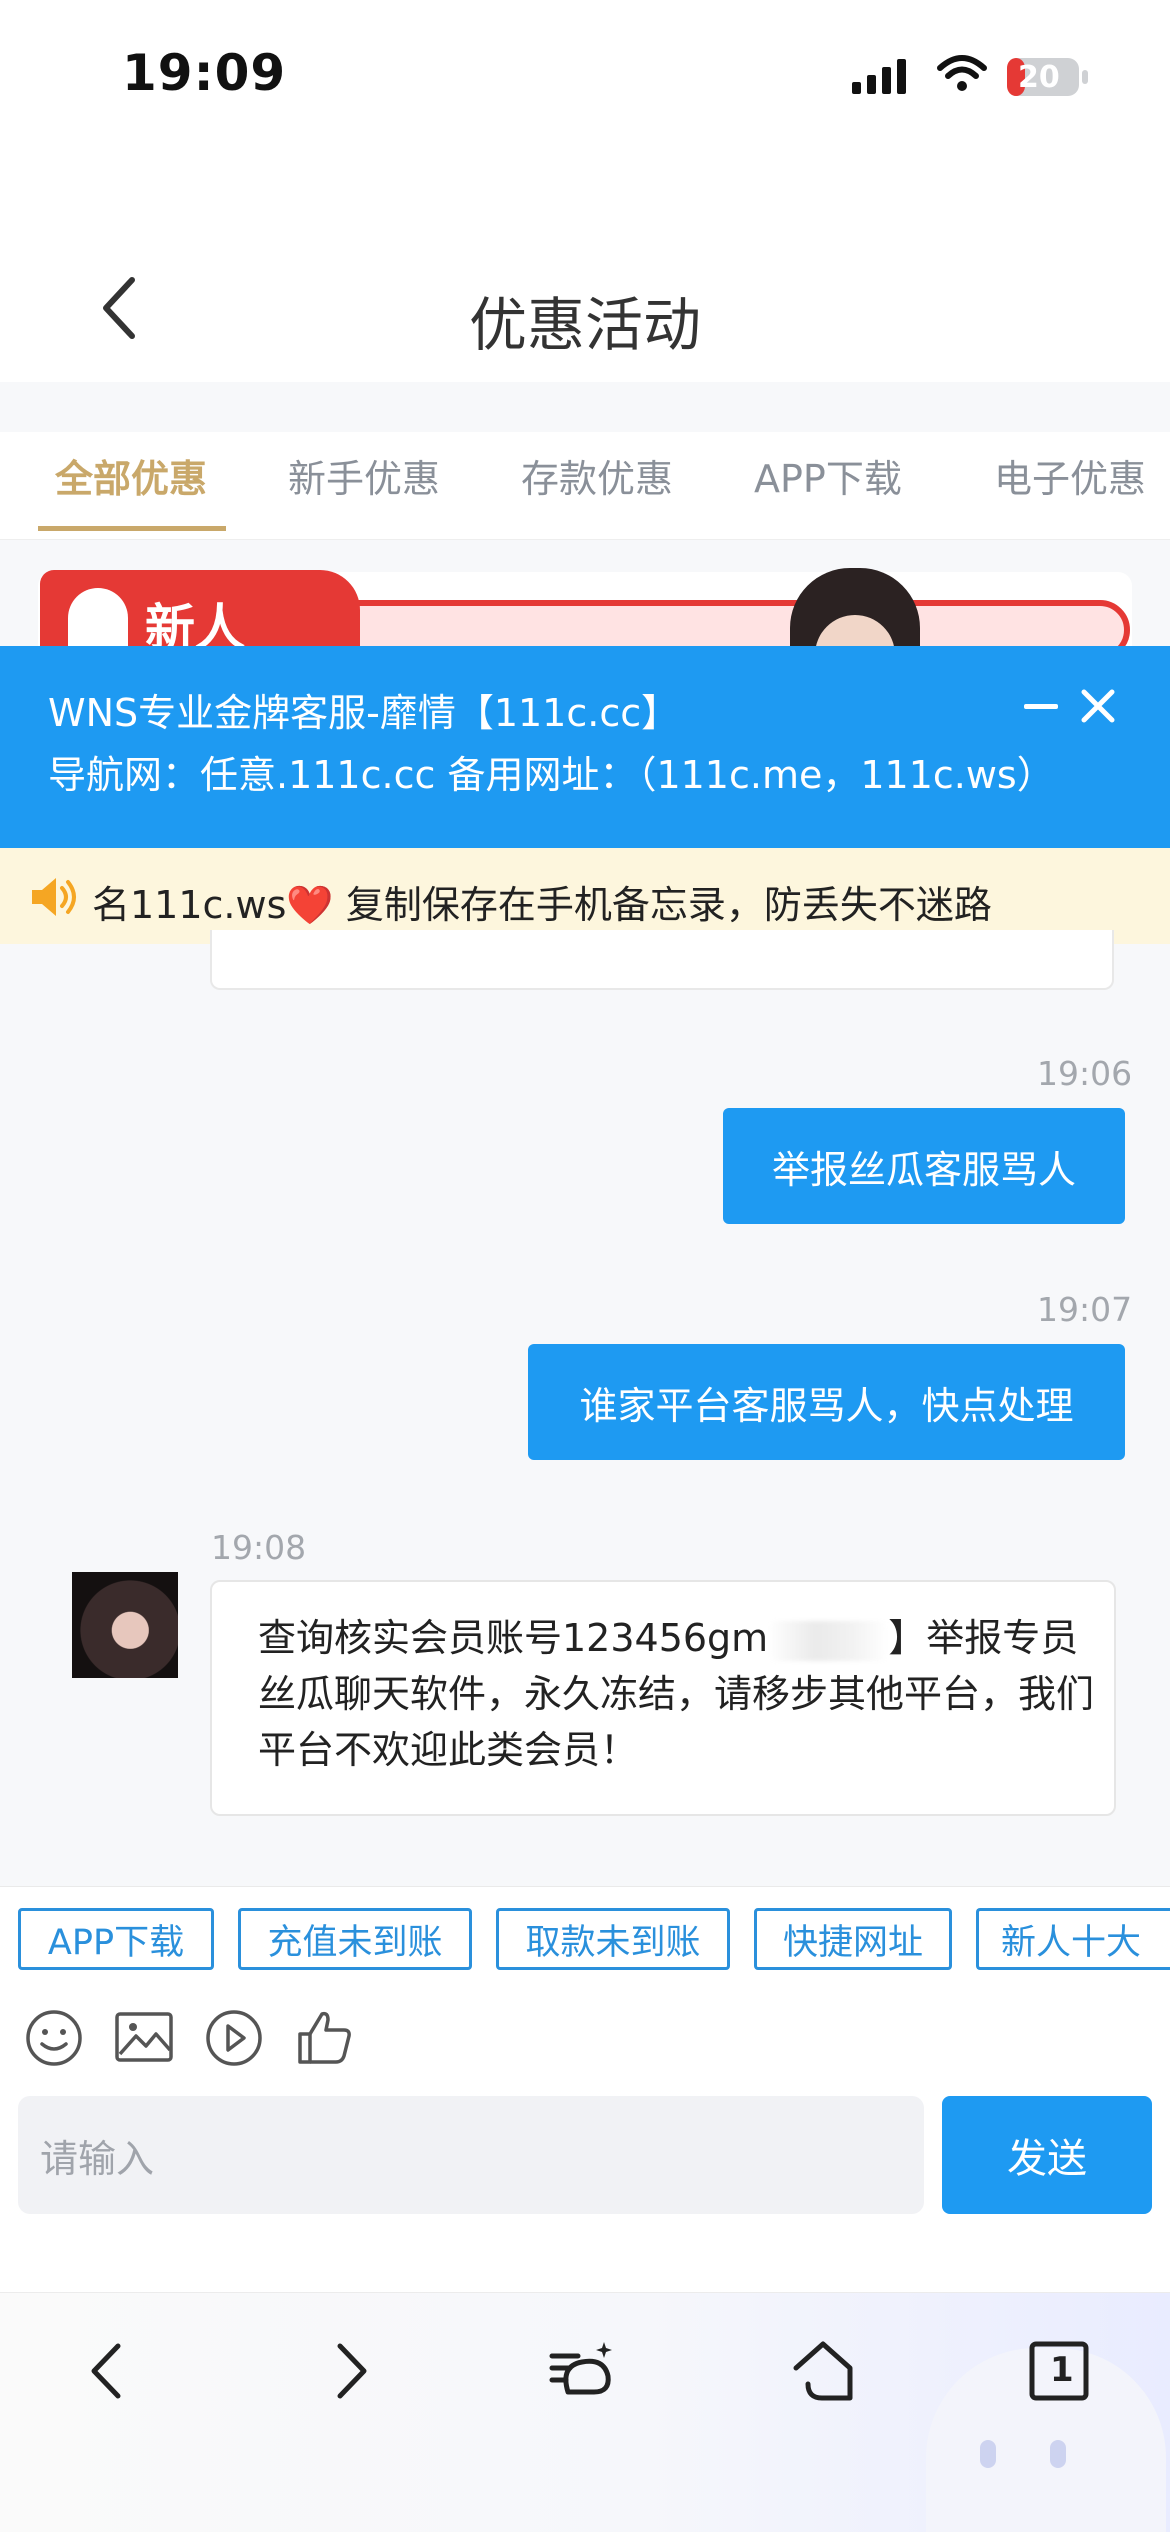  Describe the element at coordinates (1047, 2155) in the screenshot. I see `send-button: 发送` at that location.